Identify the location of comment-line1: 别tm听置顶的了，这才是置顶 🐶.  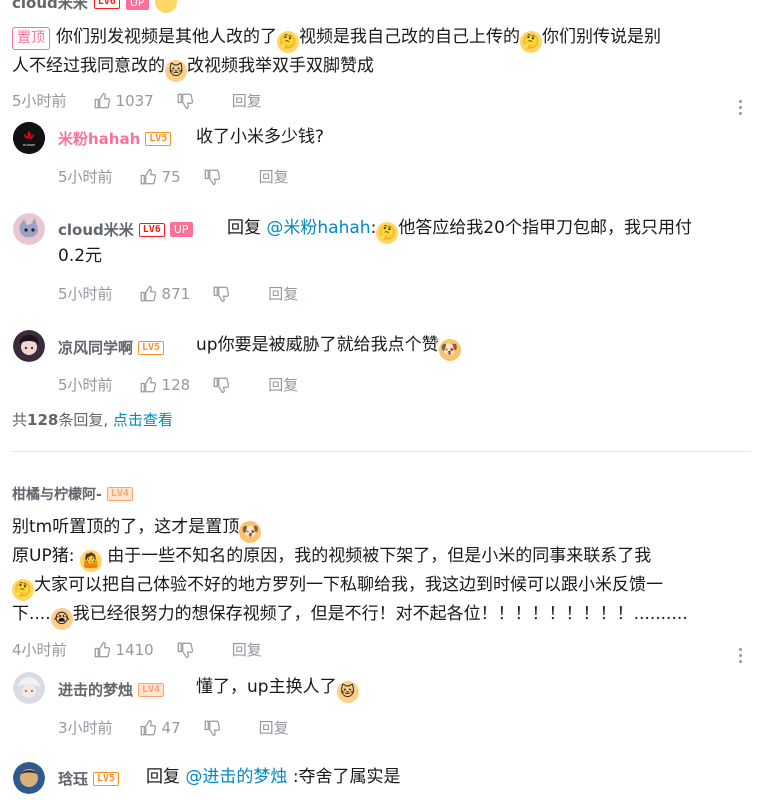
(137, 528).